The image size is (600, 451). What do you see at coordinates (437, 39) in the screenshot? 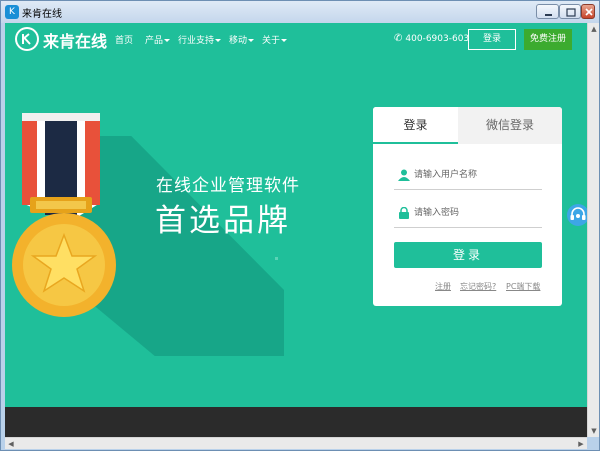
I see `phone-number: 400-6903-603` at bounding box center [437, 39].